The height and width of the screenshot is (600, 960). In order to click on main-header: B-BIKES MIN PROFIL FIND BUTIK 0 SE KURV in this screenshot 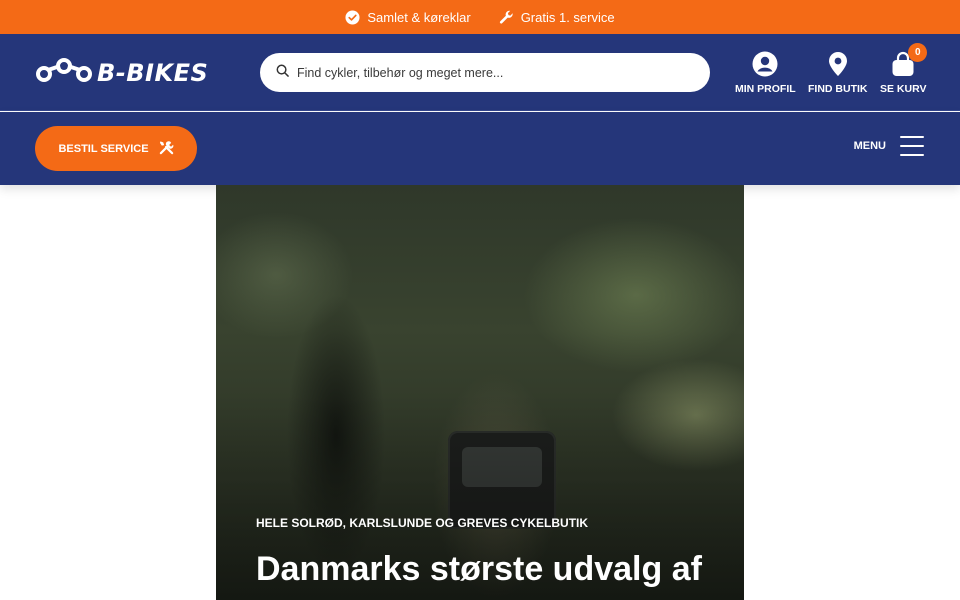, I will do `click(480, 72)`.